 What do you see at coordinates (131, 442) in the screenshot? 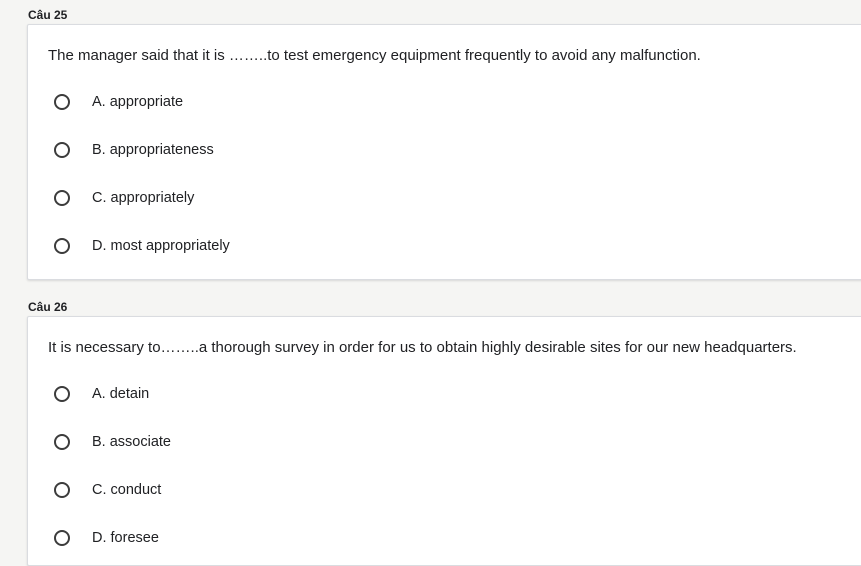
I see `option-label: B. associate` at bounding box center [131, 442].